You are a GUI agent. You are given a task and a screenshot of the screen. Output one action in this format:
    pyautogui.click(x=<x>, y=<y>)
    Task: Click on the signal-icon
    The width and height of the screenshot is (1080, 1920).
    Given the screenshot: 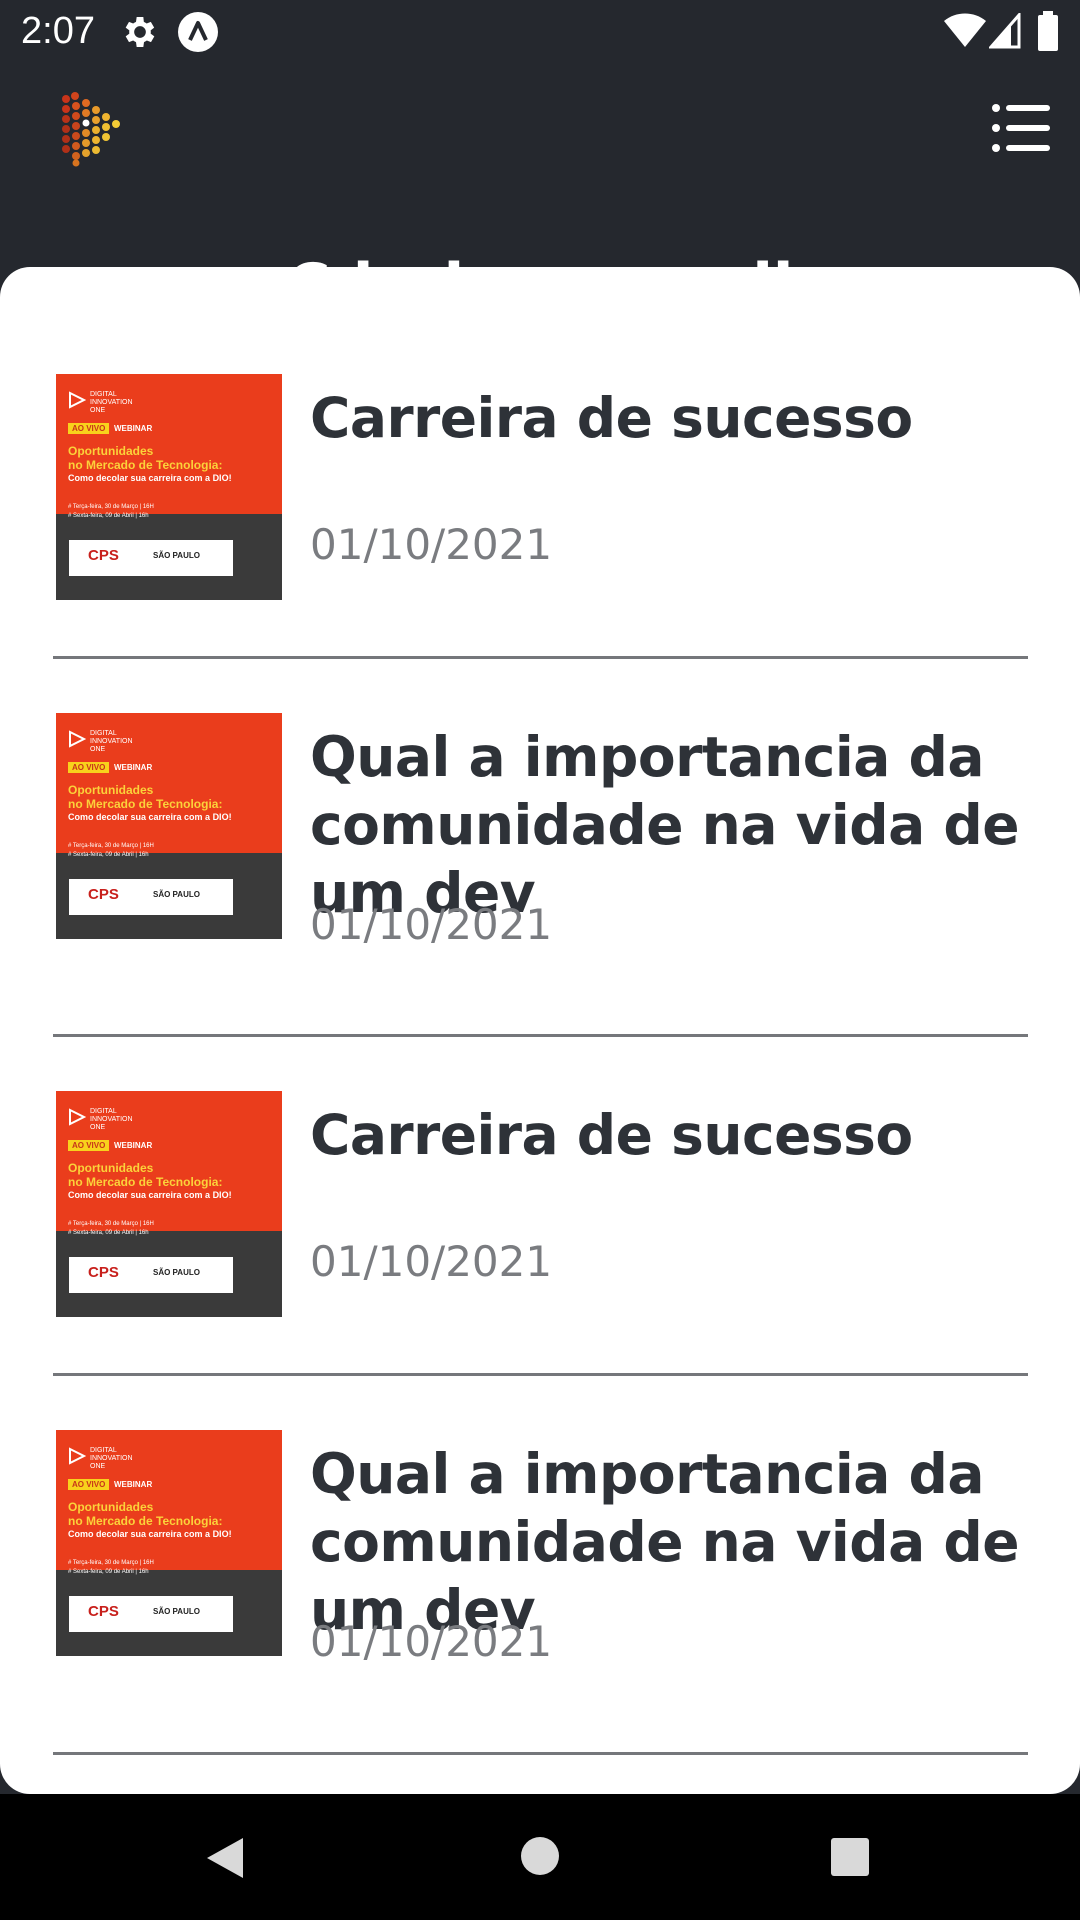 What is the action you would take?
    pyautogui.click(x=1005, y=31)
    